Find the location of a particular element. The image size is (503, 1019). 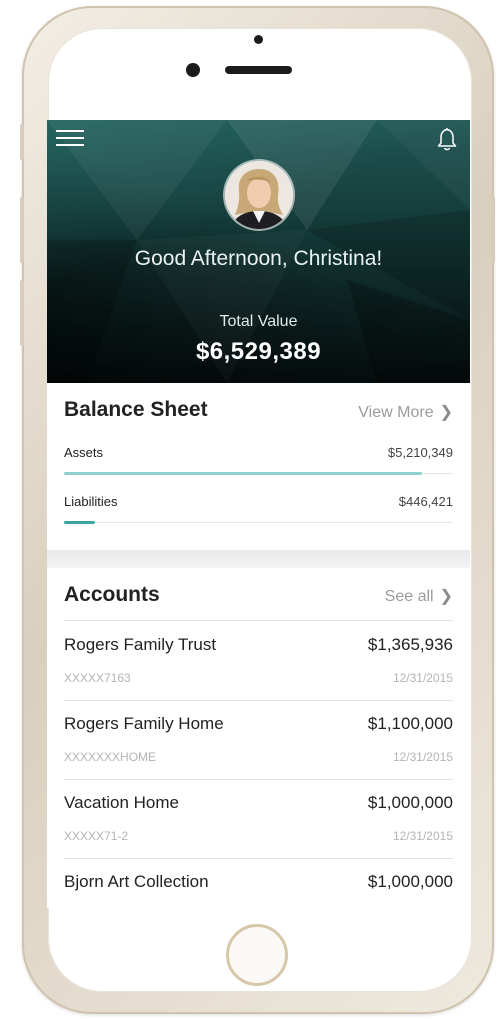

account-value: $1,365,936 is located at coordinates (410, 644).